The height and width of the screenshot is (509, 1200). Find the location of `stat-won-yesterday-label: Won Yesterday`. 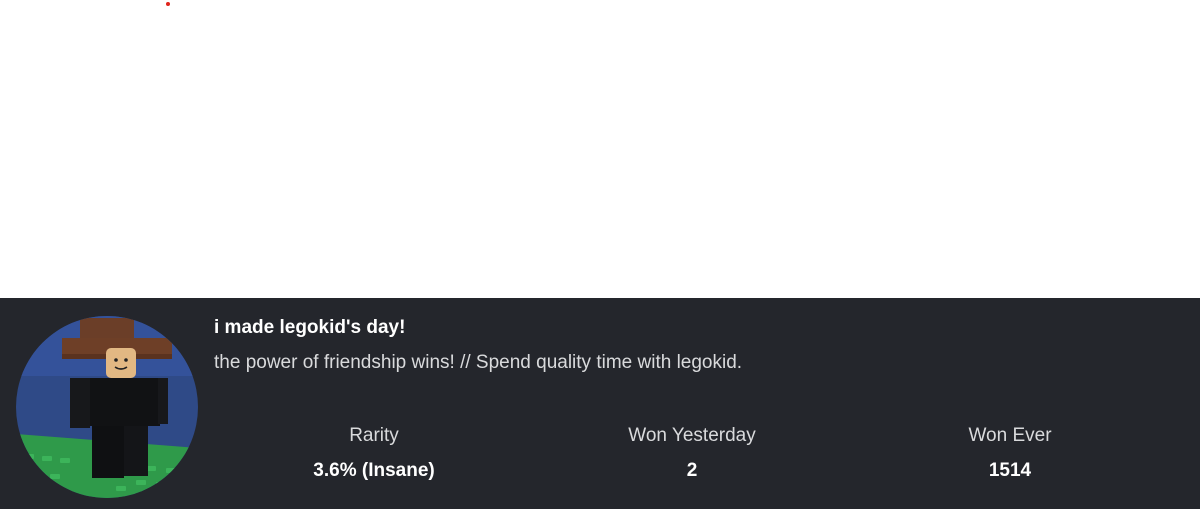

stat-won-yesterday-label: Won Yesterday is located at coordinates (692, 435).